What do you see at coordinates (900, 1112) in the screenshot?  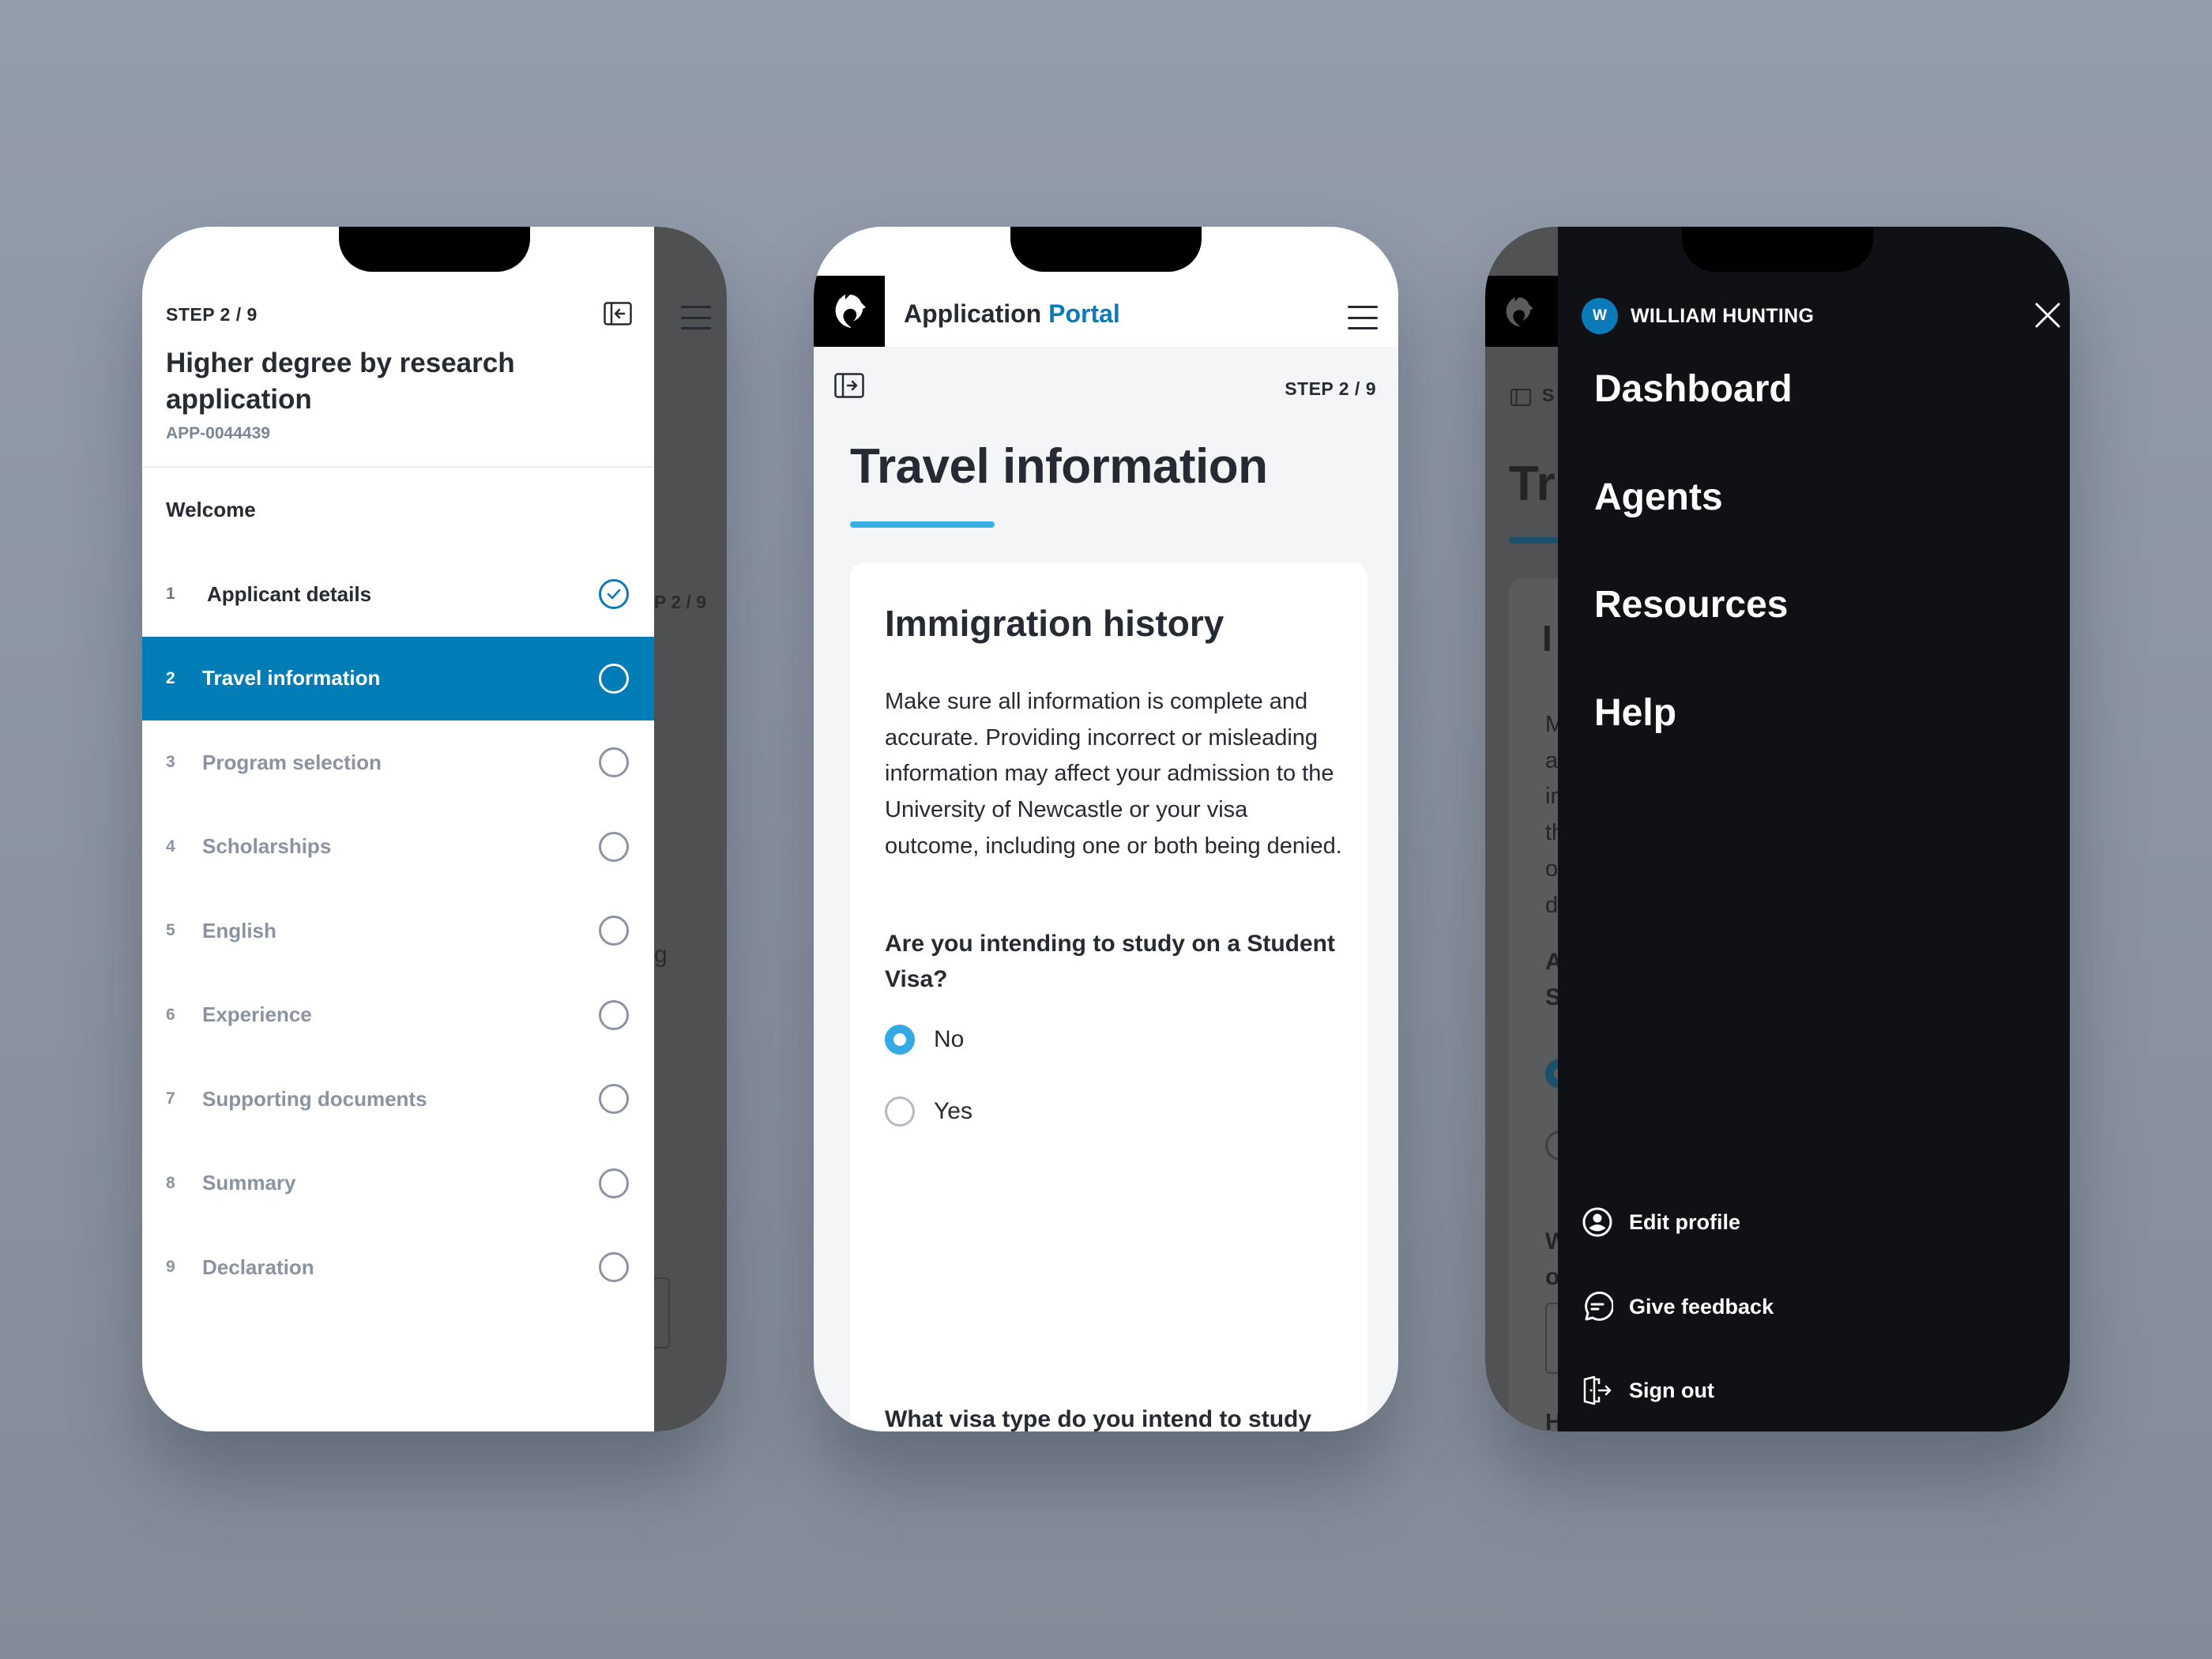 I see `radio-button` at bounding box center [900, 1112].